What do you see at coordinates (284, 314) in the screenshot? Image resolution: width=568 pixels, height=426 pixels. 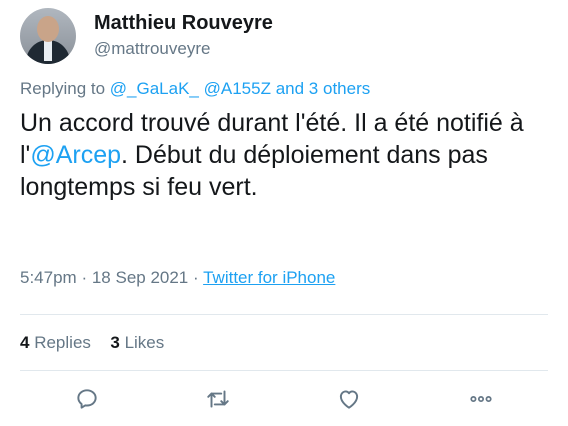 I see `divider-top` at bounding box center [284, 314].